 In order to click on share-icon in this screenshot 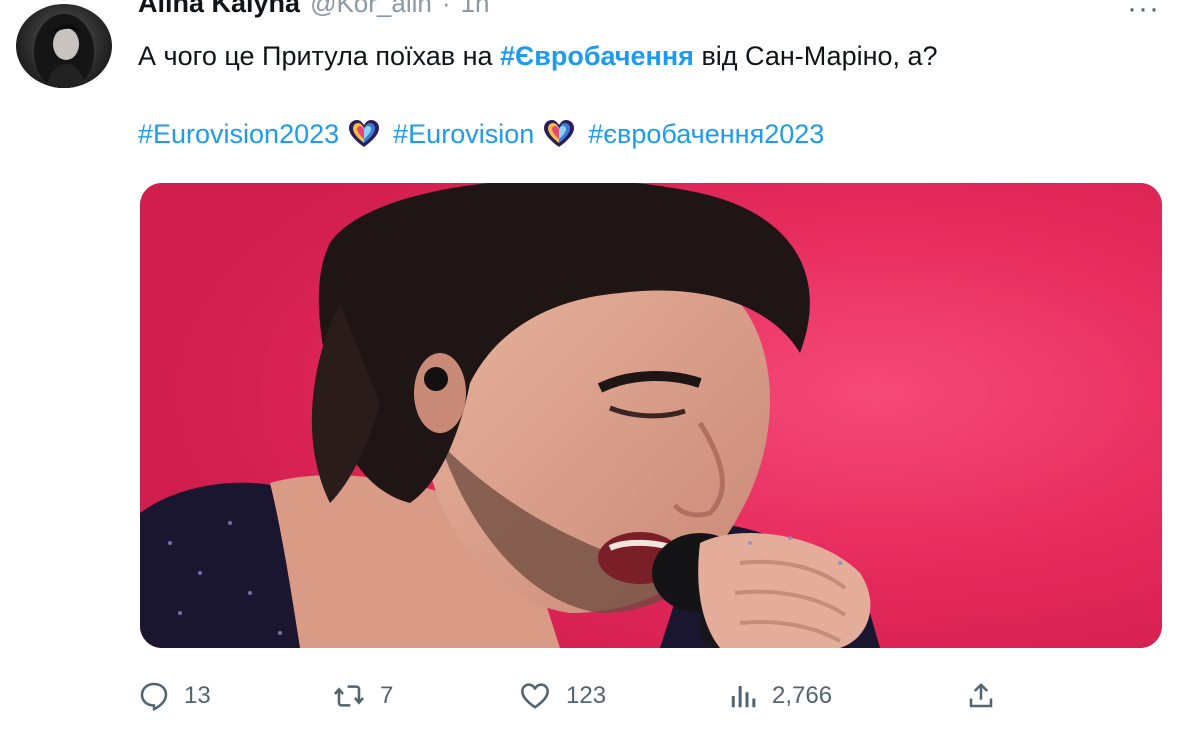, I will do `click(981, 695)`.